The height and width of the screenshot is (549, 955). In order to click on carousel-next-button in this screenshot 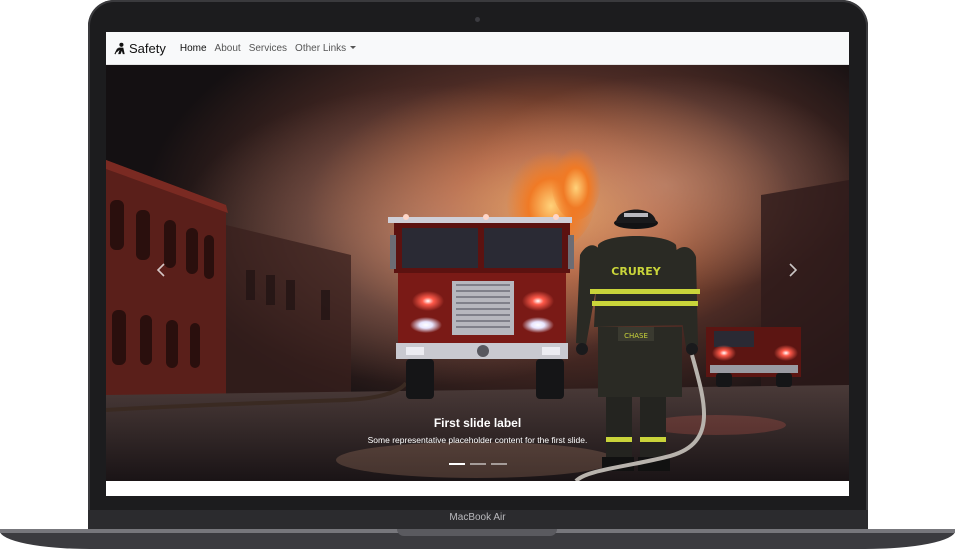, I will do `click(793, 270)`.